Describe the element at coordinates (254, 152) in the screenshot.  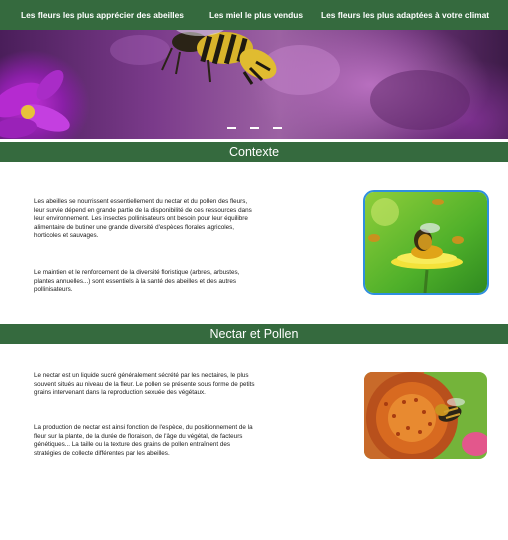
I see `section-title-contexte: Contexte` at that location.